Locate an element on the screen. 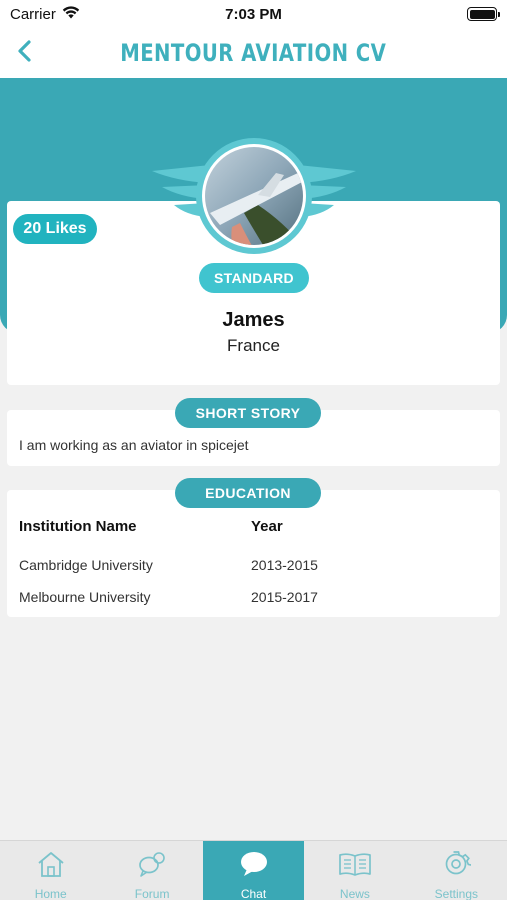 The image size is (507, 900). tab-home: Home is located at coordinates (50, 870).